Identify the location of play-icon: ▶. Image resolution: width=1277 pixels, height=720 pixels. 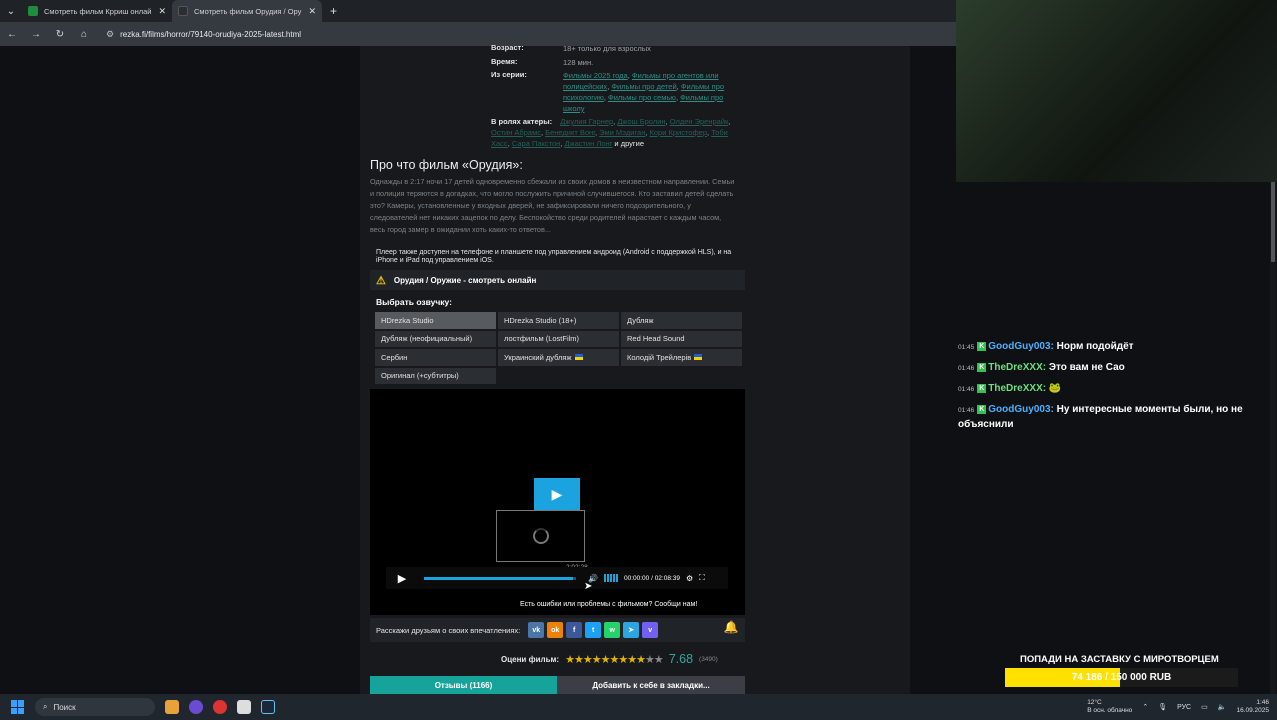
(402, 578).